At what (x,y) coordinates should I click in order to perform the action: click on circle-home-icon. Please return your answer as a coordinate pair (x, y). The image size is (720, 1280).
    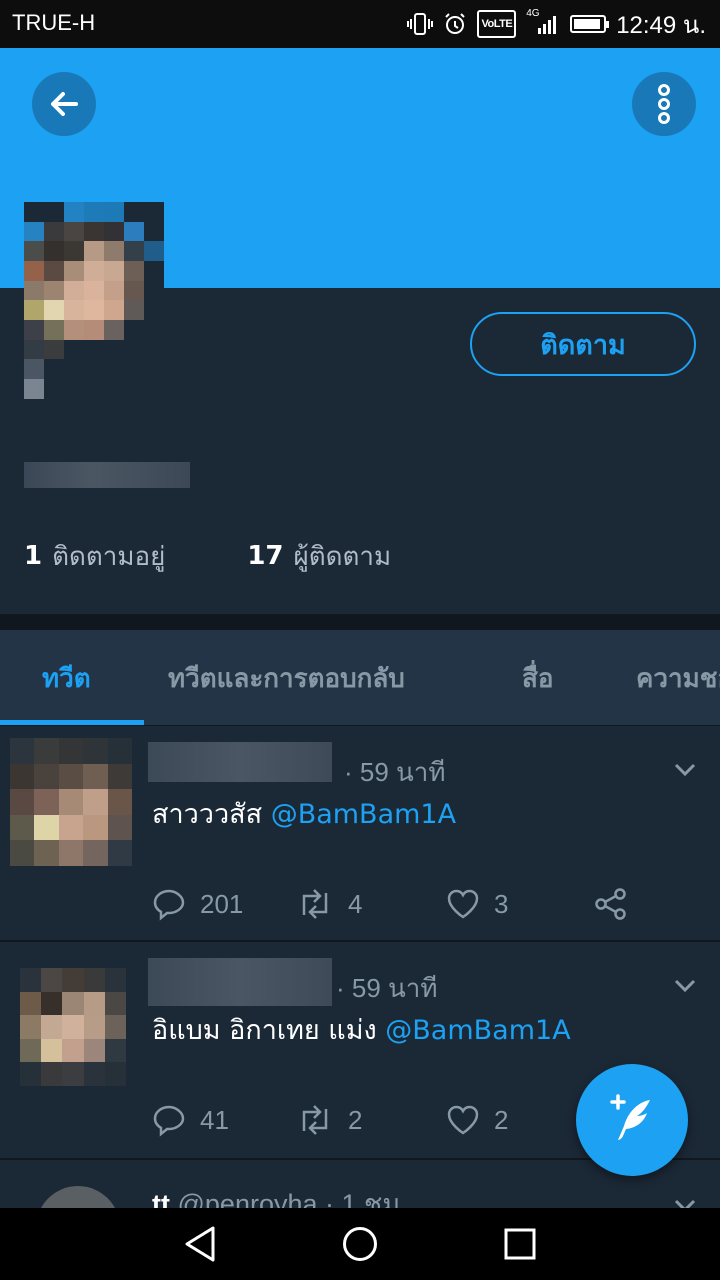
    Looking at the image, I should click on (360, 1244).